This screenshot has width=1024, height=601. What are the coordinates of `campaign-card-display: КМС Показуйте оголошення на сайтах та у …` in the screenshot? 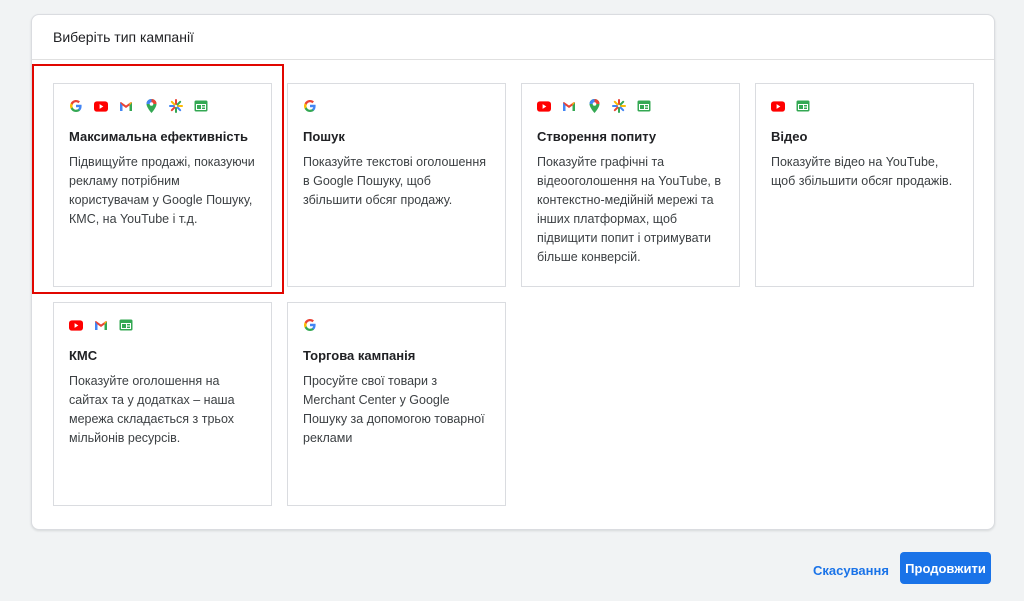 It's located at (162, 404).